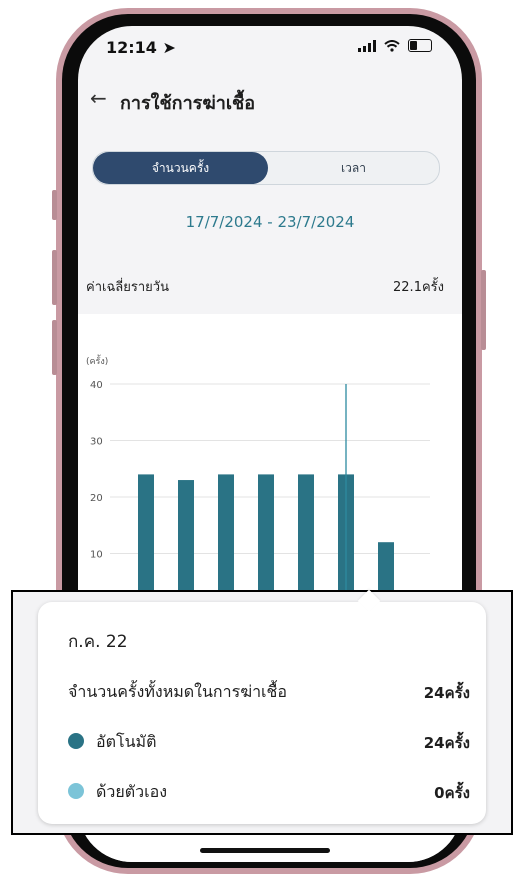 The height and width of the screenshot is (875, 513). What do you see at coordinates (76, 741) in the screenshot?
I see `automatic-legend-dot` at bounding box center [76, 741].